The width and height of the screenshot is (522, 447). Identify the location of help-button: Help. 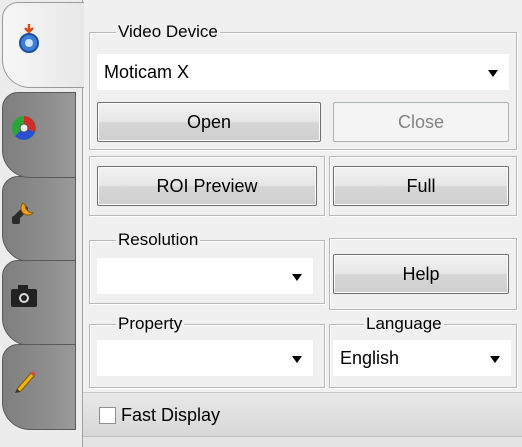
(421, 274).